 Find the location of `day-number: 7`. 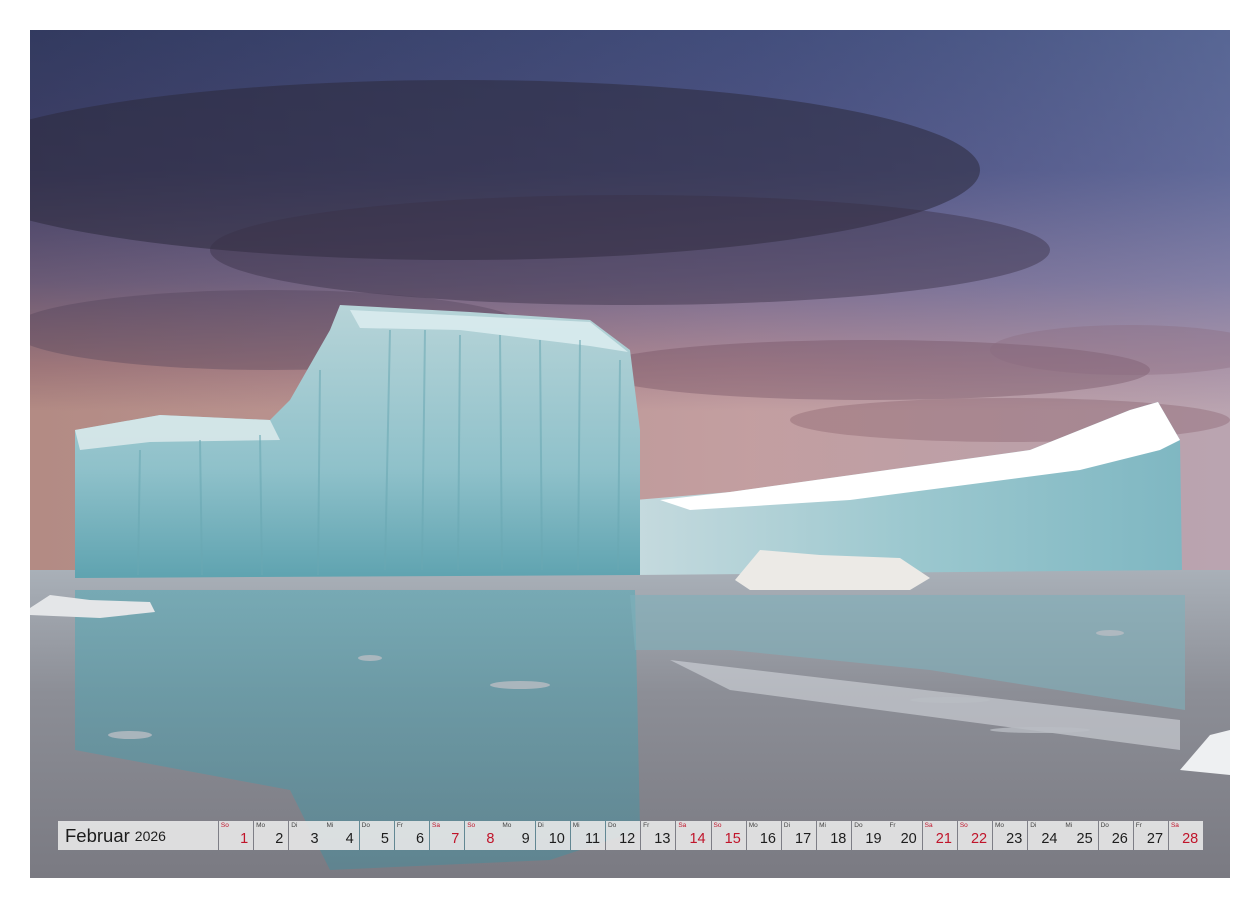

day-number: 7 is located at coordinates (455, 839).